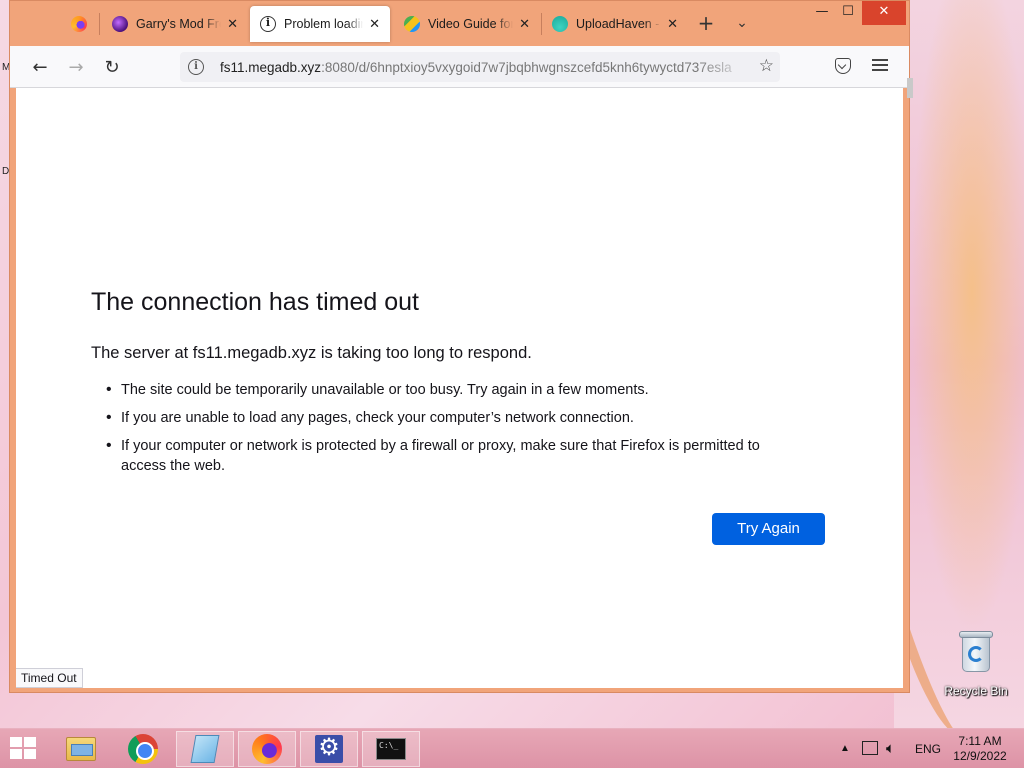 The image size is (1024, 768). What do you see at coordinates (742, 23) in the screenshot?
I see `list-all-tabs-button: ⌄` at bounding box center [742, 23].